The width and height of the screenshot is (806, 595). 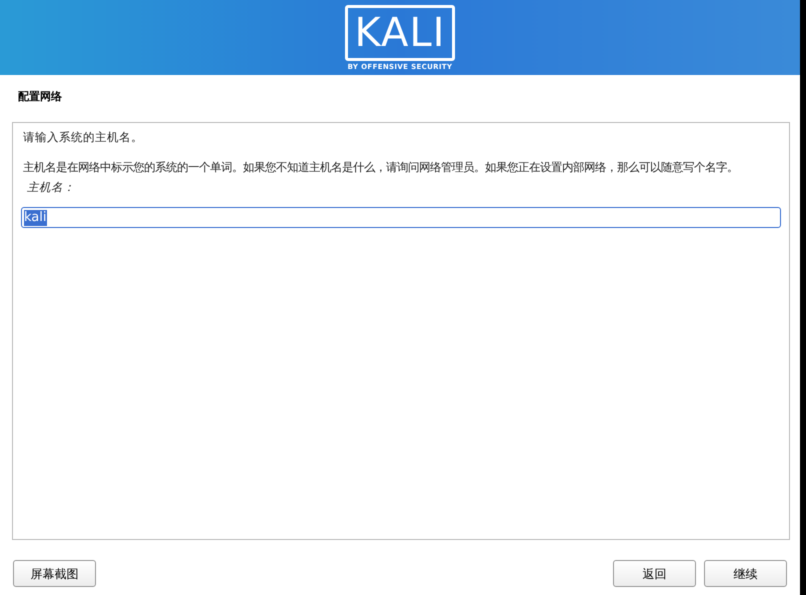 What do you see at coordinates (381, 168) in the screenshot?
I see `description-text: 主机名是在网络中标示您的系统的一个单词。如果您不知道主机名是什么，请询问网络管理员。如果您正在设置内部网络，那么可以随意写个名字。` at bounding box center [381, 168].